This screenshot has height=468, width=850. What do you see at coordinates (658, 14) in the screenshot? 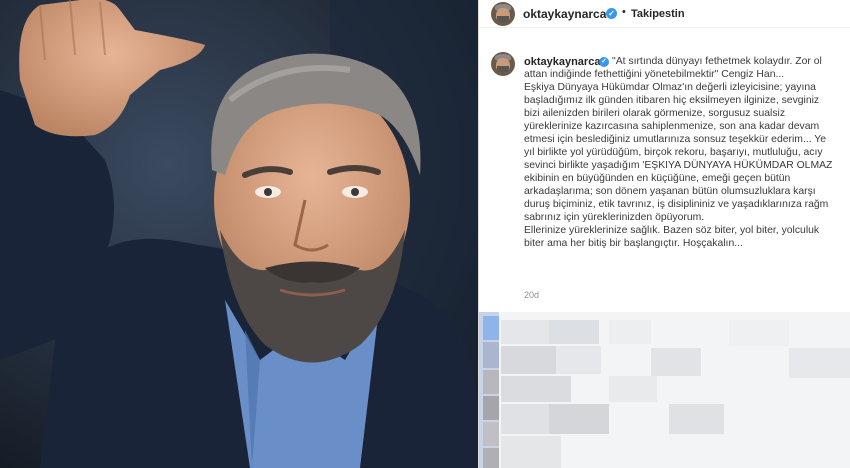
I see `follow-status-button: Takipestin` at bounding box center [658, 14].